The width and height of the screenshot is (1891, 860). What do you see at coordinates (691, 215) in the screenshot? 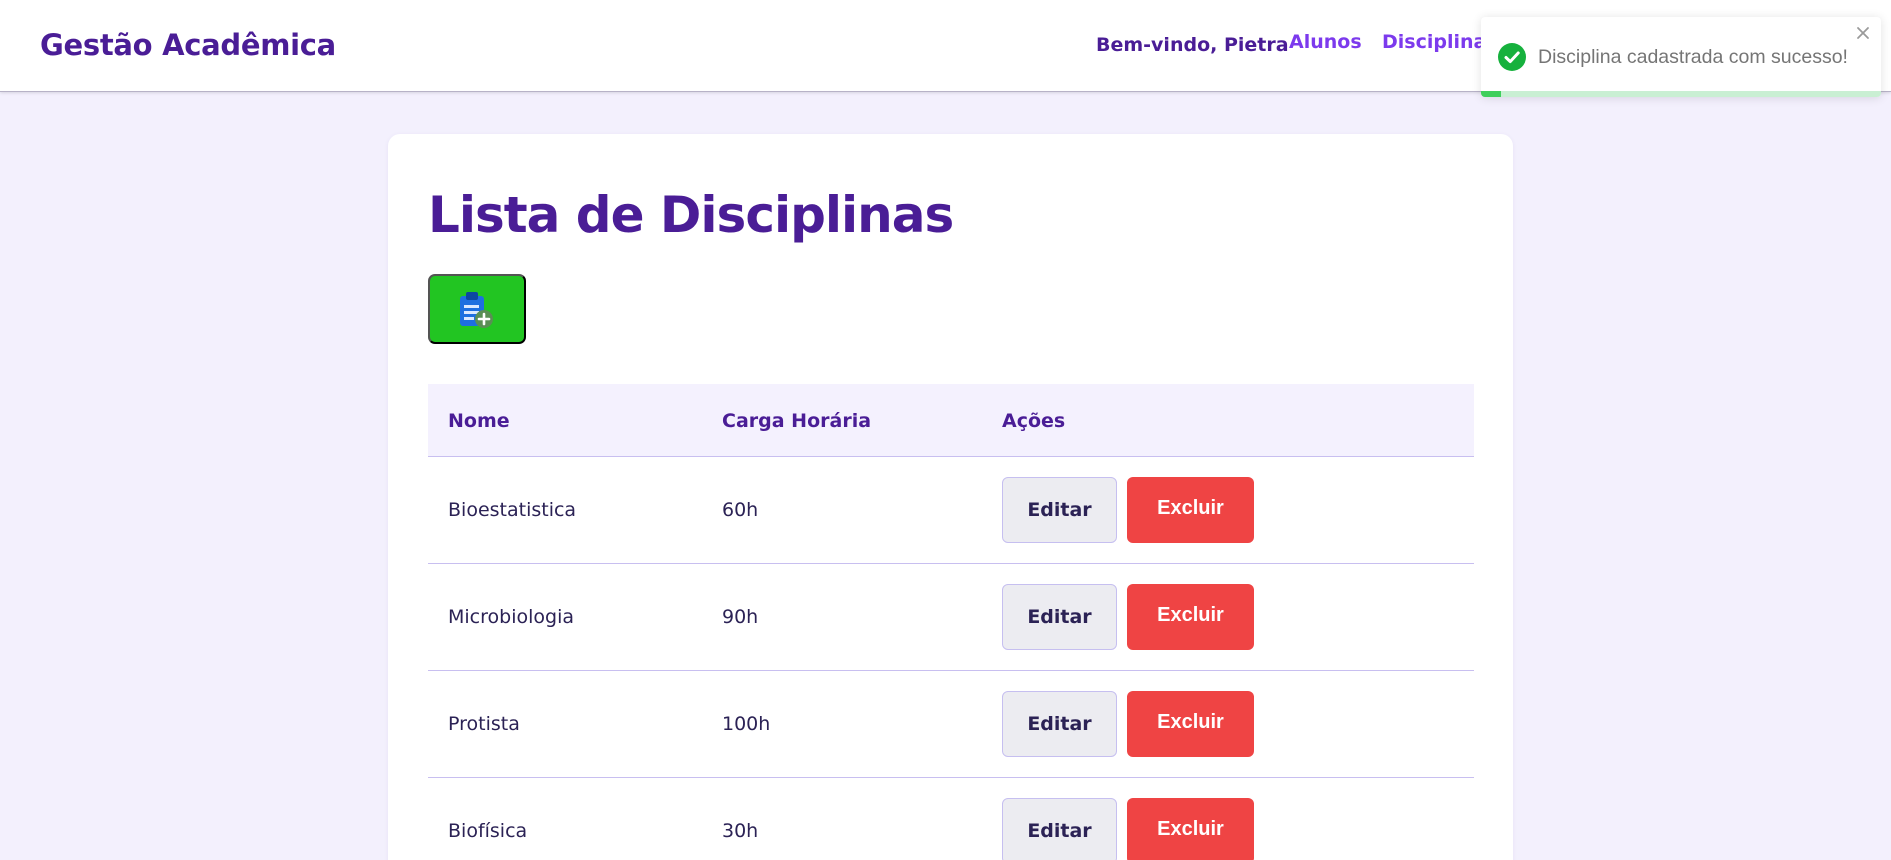
I see `page-title: Lista de Disciplinas` at bounding box center [691, 215].